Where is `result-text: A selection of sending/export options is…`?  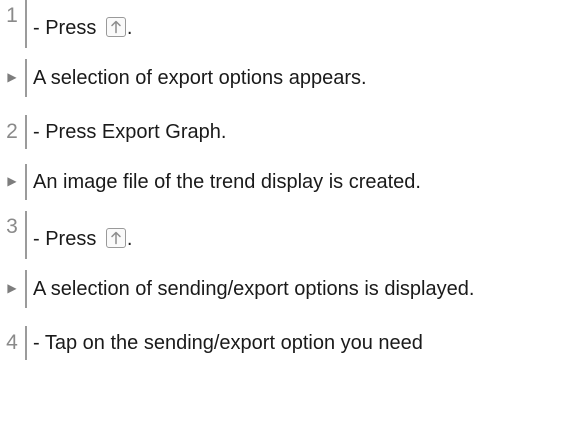
result-text: A selection of sending/export options is… is located at coordinates (254, 289).